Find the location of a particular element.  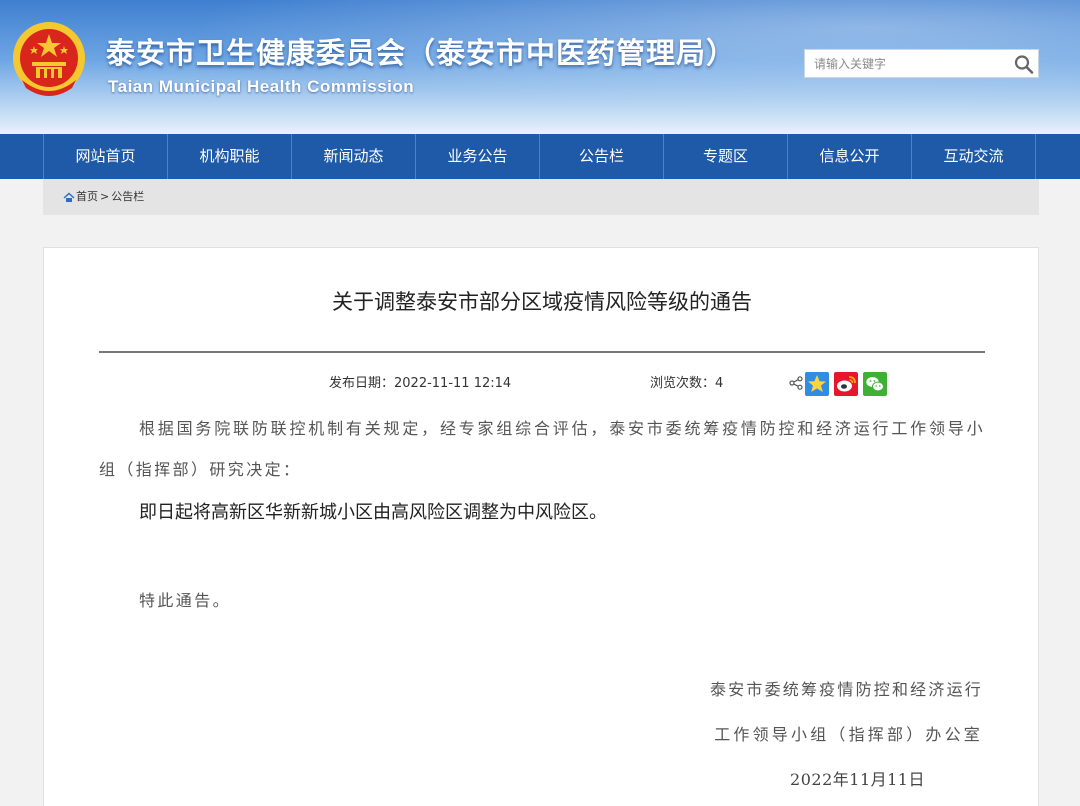

publish-date: 发布日期：2022-11-11 12:14 is located at coordinates (420, 381).